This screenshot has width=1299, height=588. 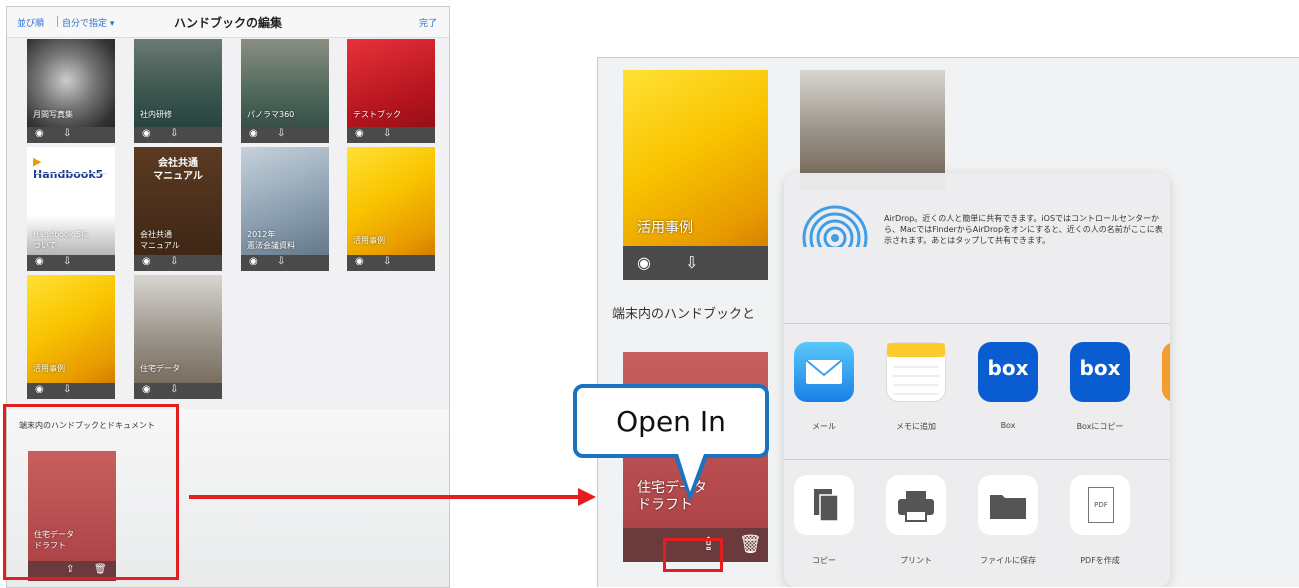 I want to click on notes-app-tile, so click(x=916, y=372).